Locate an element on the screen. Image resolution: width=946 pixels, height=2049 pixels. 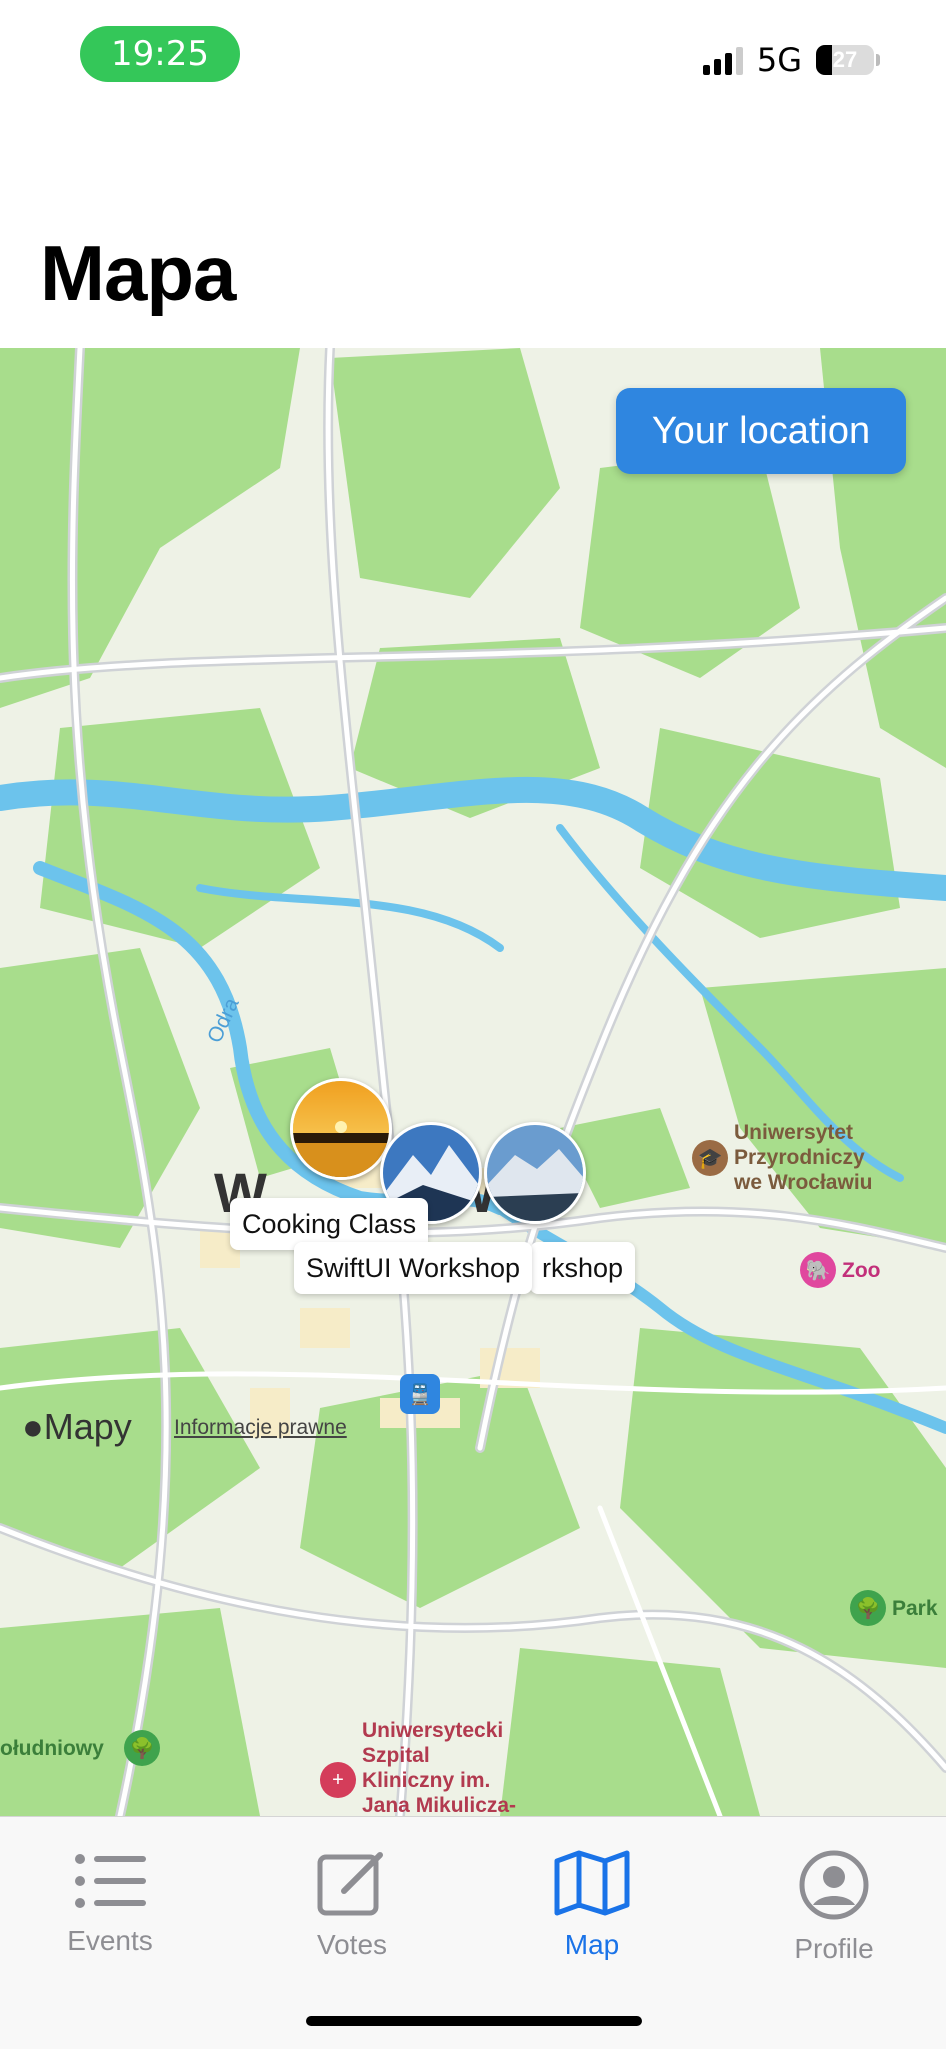
tab-votes: Votes is located at coordinates (352, 1905).